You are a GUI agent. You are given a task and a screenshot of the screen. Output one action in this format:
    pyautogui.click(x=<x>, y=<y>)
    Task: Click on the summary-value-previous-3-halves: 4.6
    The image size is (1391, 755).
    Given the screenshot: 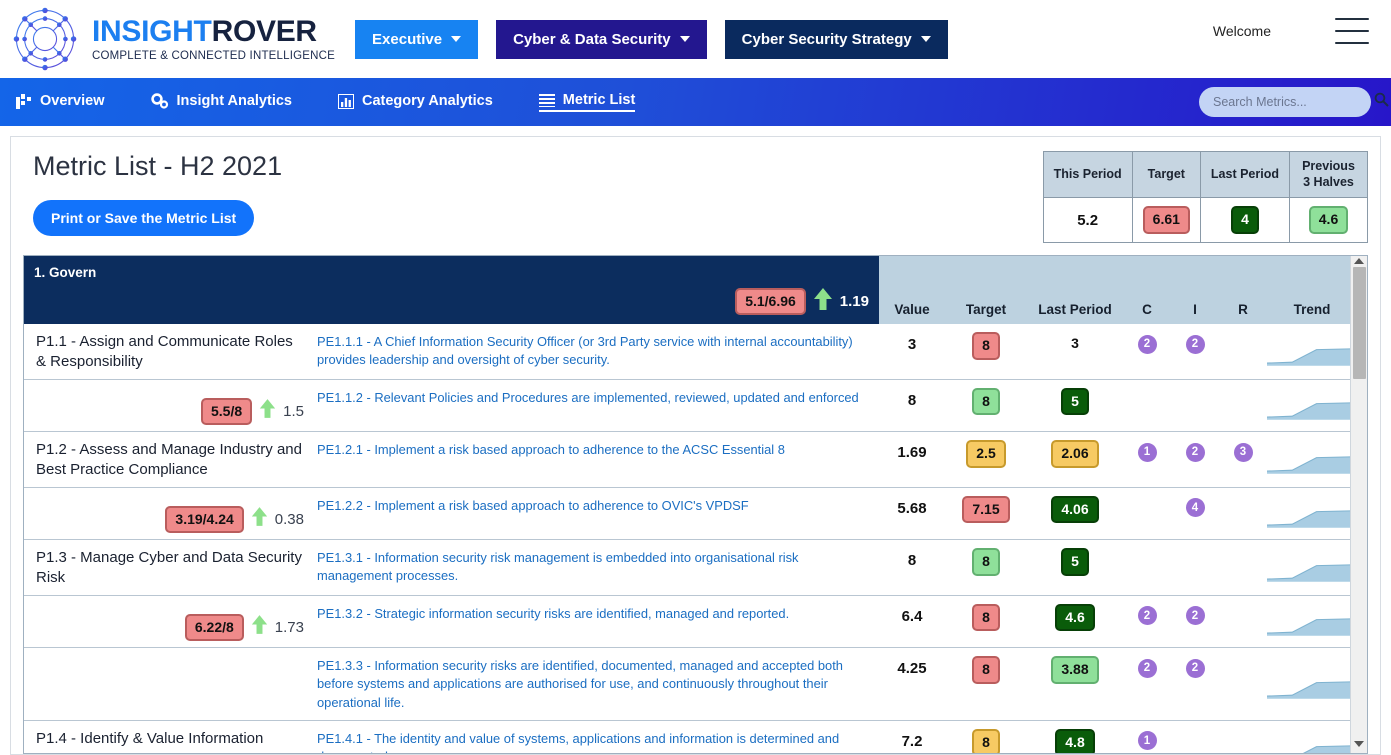 What is the action you would take?
    pyautogui.click(x=1328, y=220)
    